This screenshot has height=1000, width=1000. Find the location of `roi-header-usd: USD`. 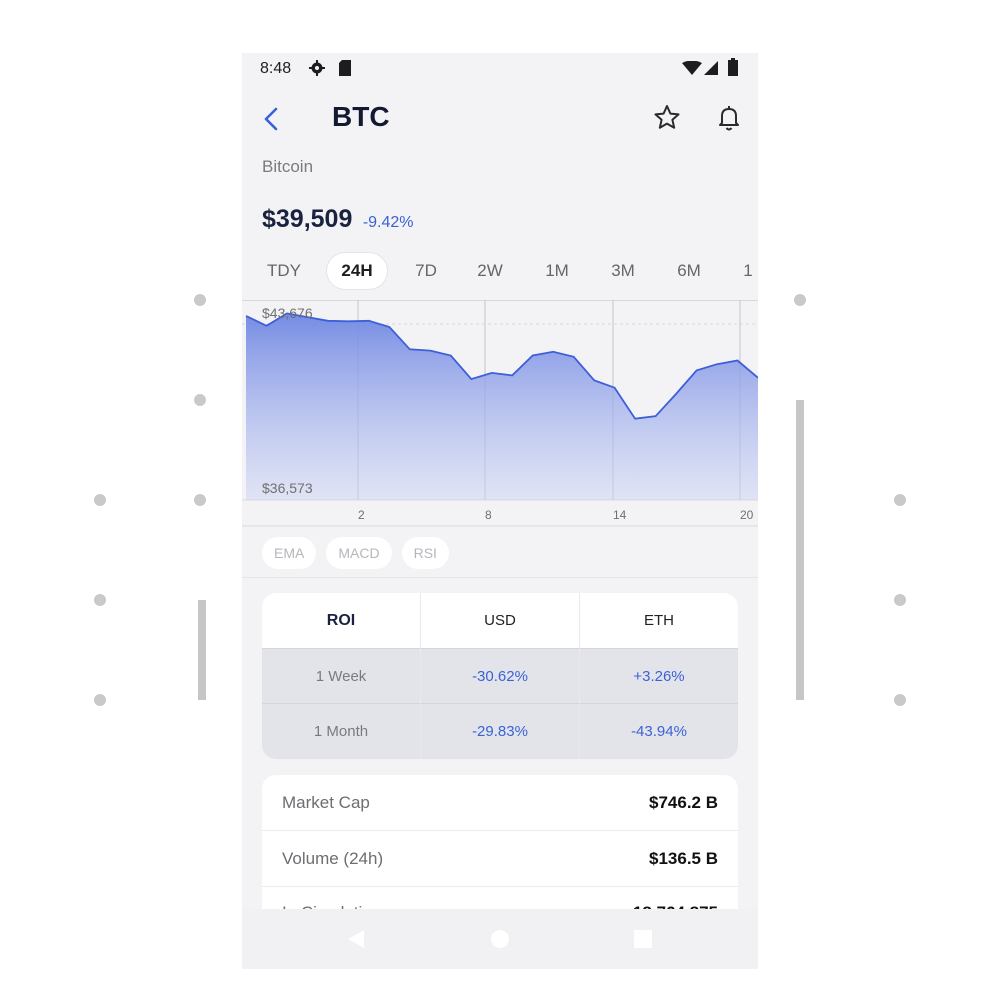

roi-header-usd: USD is located at coordinates (500, 620).